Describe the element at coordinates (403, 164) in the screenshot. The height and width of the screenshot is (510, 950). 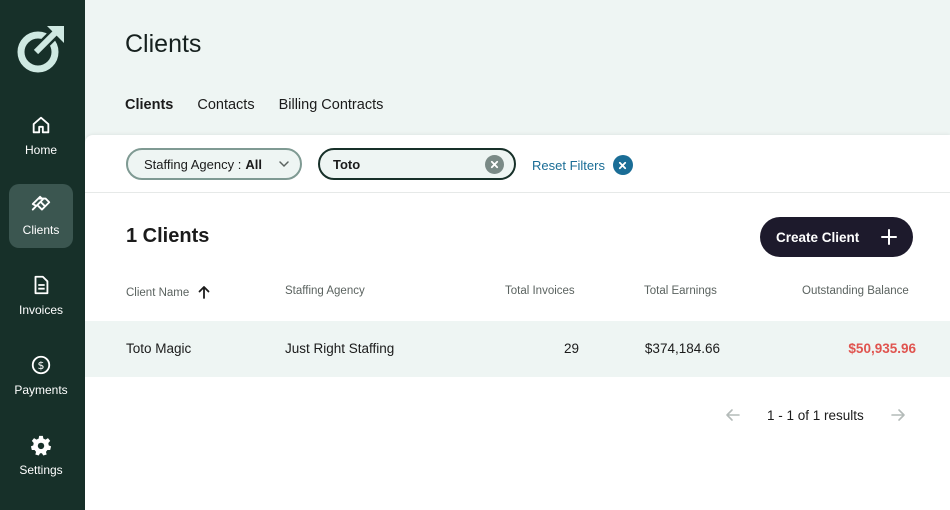
I see `search-input` at that location.